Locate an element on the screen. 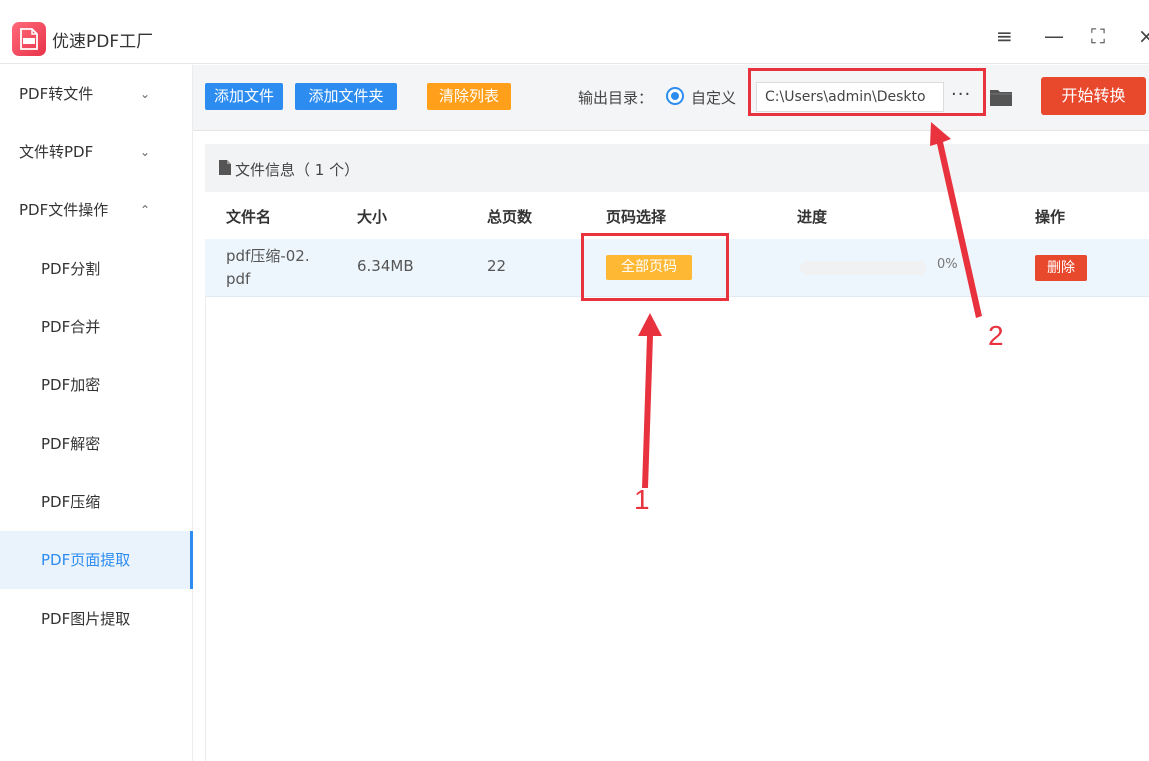 The height and width of the screenshot is (761, 1149). annotation-arrows is located at coordinates (810, 305).